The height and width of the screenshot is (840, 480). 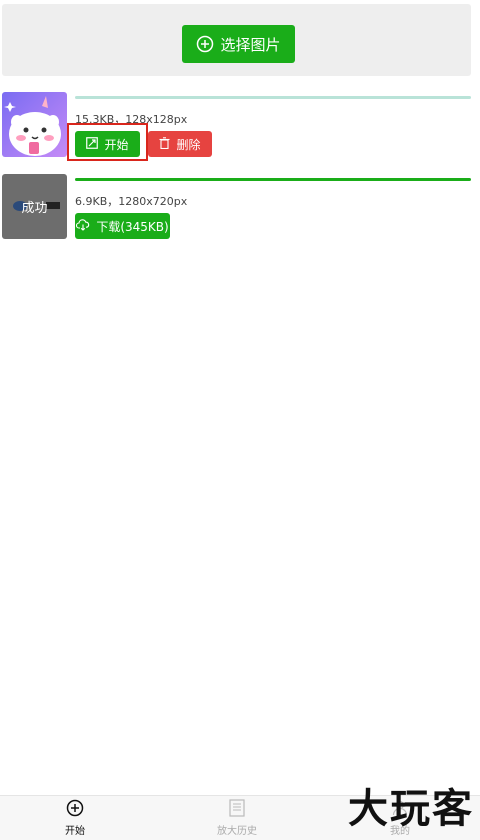 What do you see at coordinates (34, 124) in the screenshot?
I see `image-thumbnail` at bounding box center [34, 124].